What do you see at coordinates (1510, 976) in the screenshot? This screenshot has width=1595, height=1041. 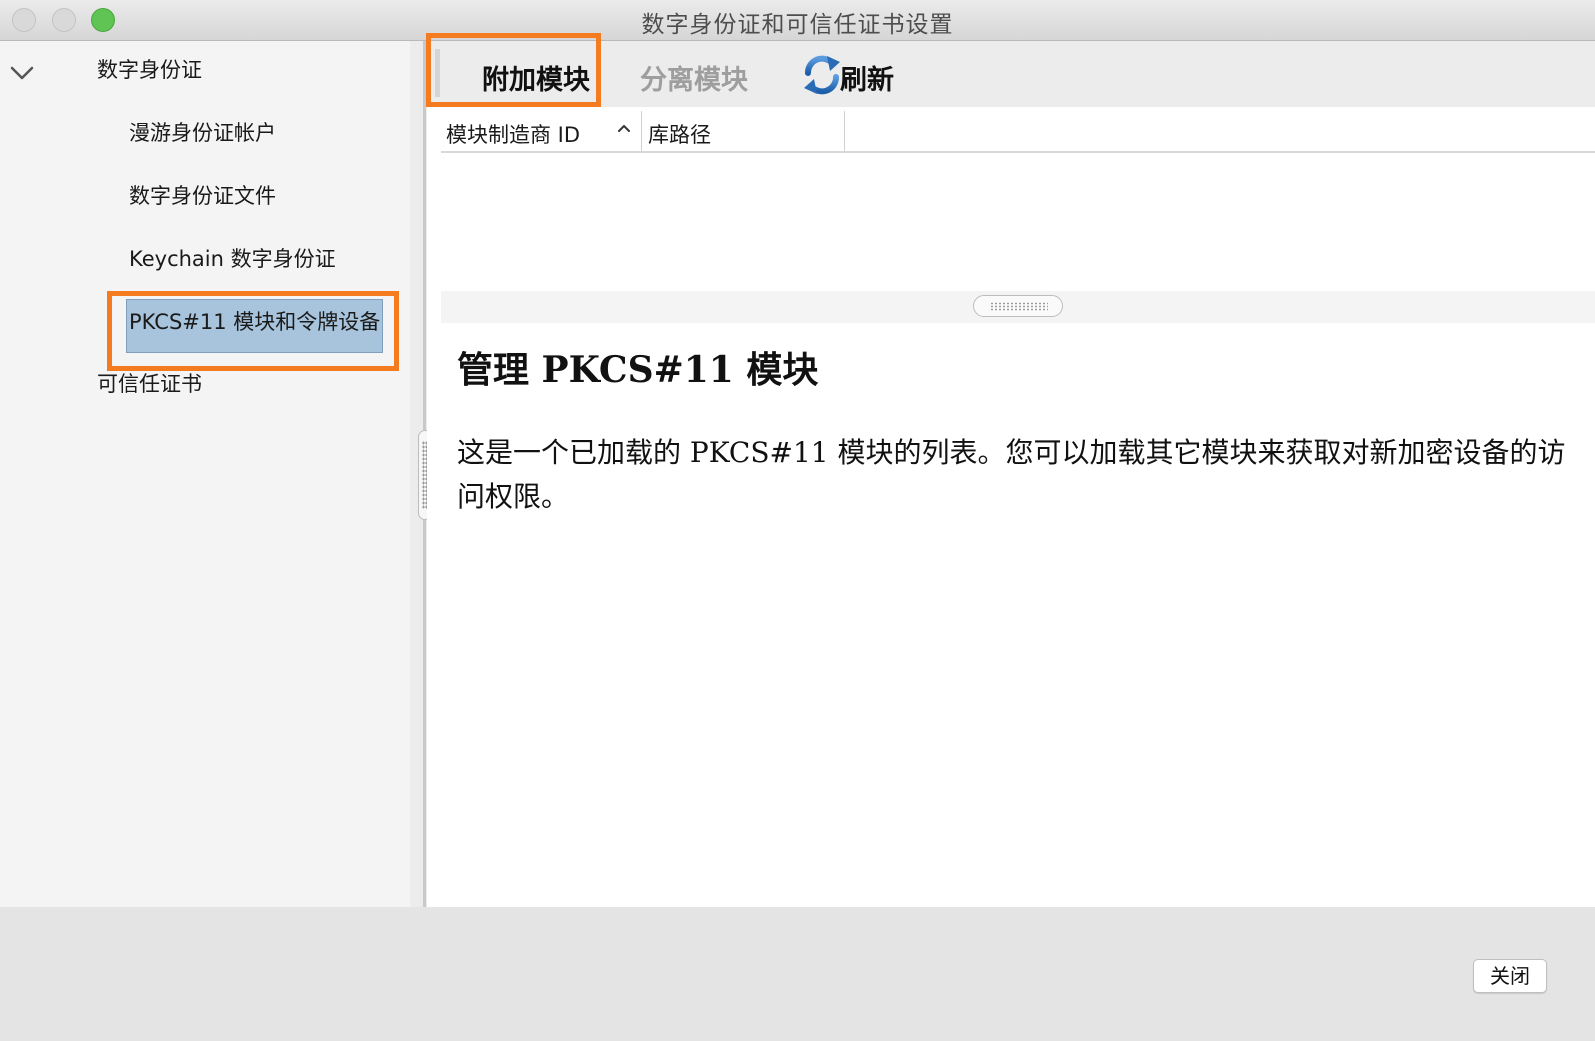 I see `close-button: 关闭` at bounding box center [1510, 976].